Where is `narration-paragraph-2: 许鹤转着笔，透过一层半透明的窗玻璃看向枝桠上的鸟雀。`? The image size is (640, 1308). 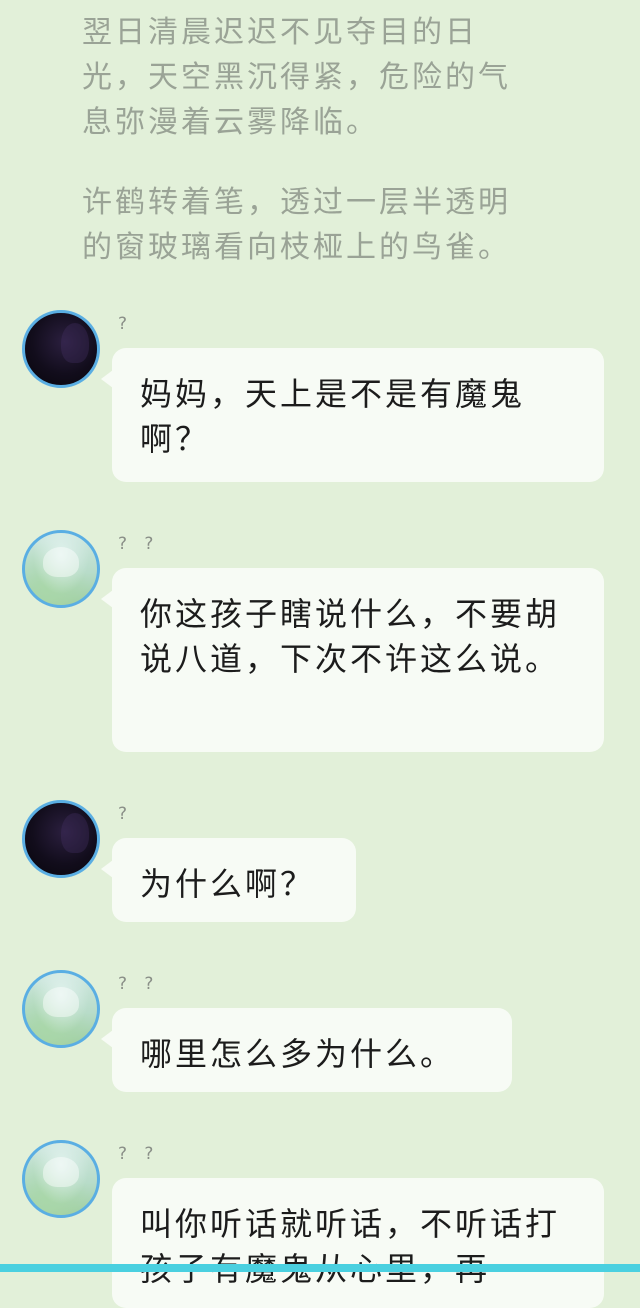
narration-paragraph-2: 许鹤转着笔，透过一层半透明的窗玻璃看向枝桠上的鸟雀。 is located at coordinates (296, 225).